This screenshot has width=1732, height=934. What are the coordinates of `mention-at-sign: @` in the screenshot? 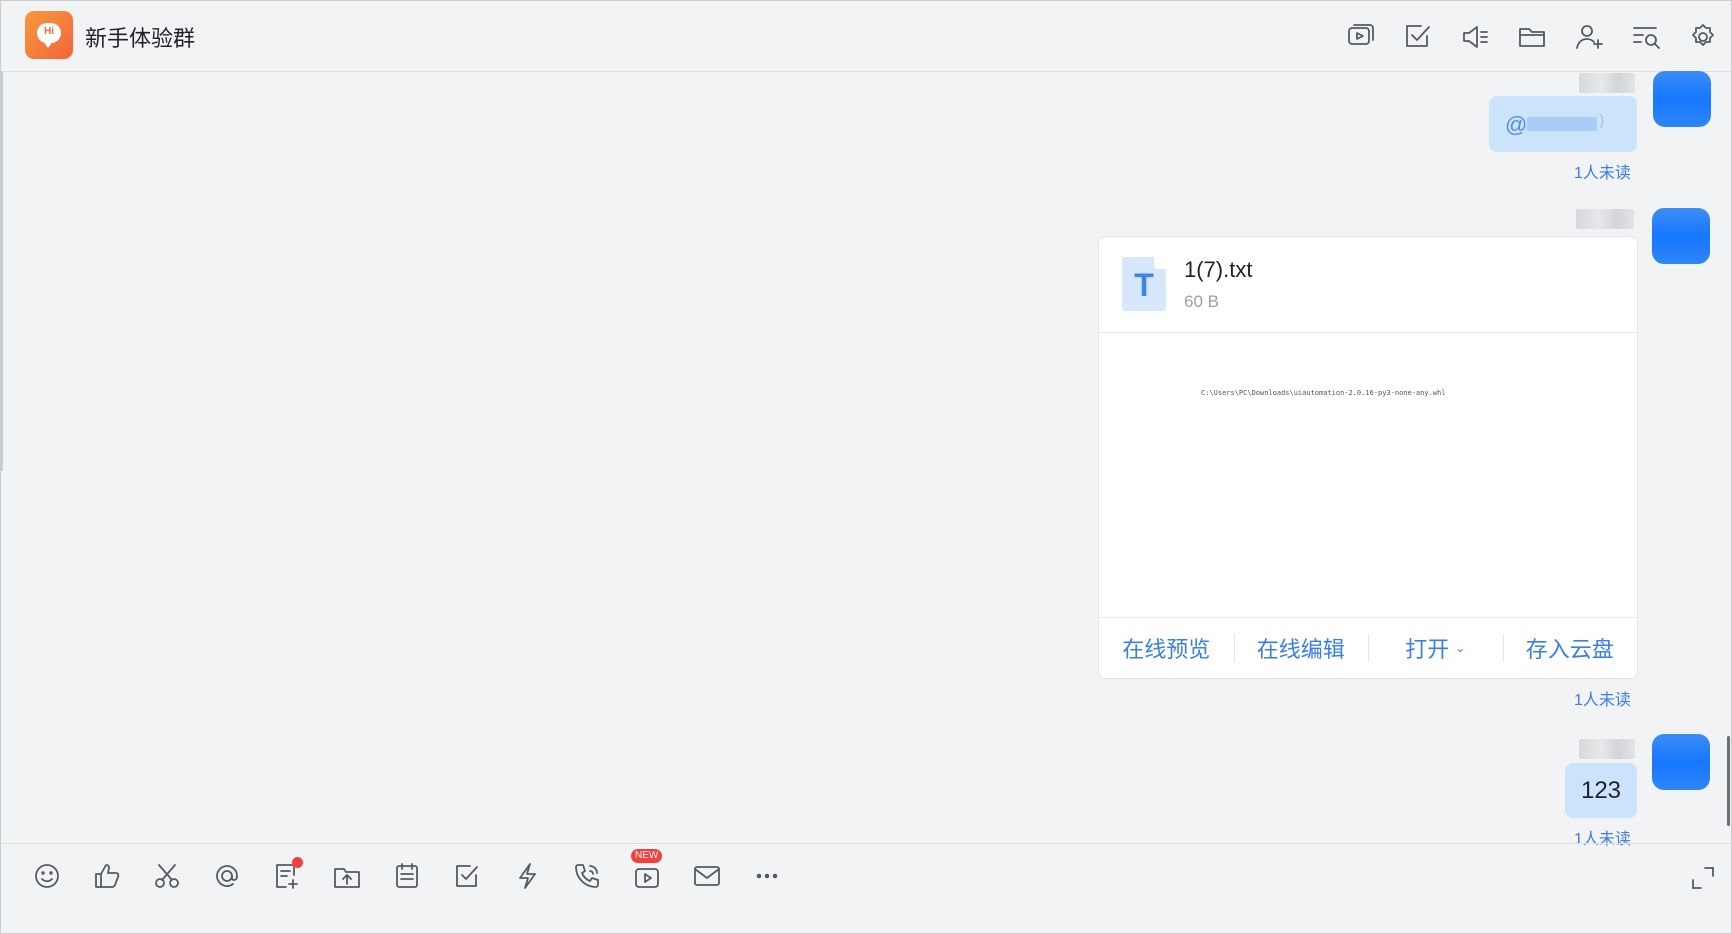 It's located at (1516, 124).